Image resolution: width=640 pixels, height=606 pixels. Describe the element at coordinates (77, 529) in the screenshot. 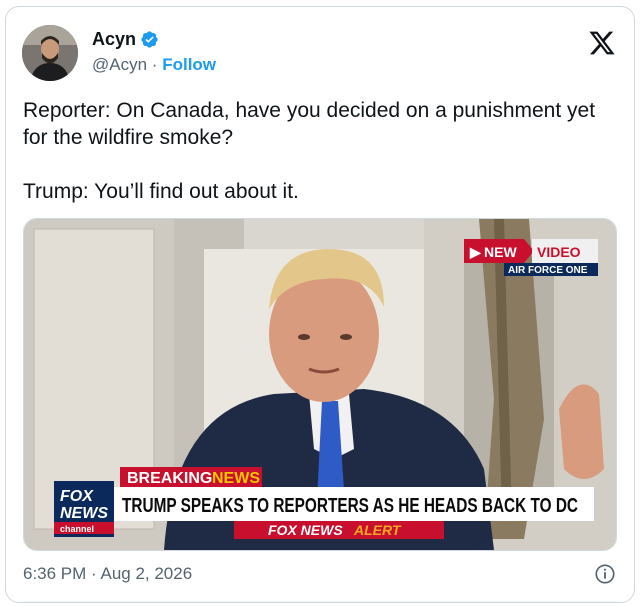

I see `fox-logo-line3: channel` at that location.